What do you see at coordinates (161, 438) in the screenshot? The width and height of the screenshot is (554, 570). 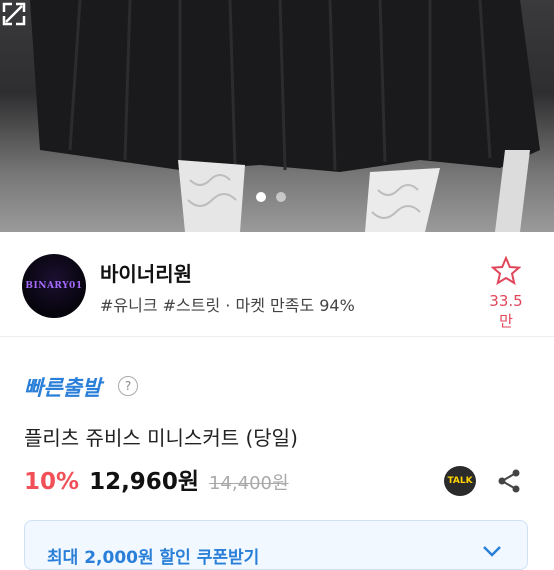 I see `product-title: 플리츠 쥬비스 미니스커트 (당일)` at bounding box center [161, 438].